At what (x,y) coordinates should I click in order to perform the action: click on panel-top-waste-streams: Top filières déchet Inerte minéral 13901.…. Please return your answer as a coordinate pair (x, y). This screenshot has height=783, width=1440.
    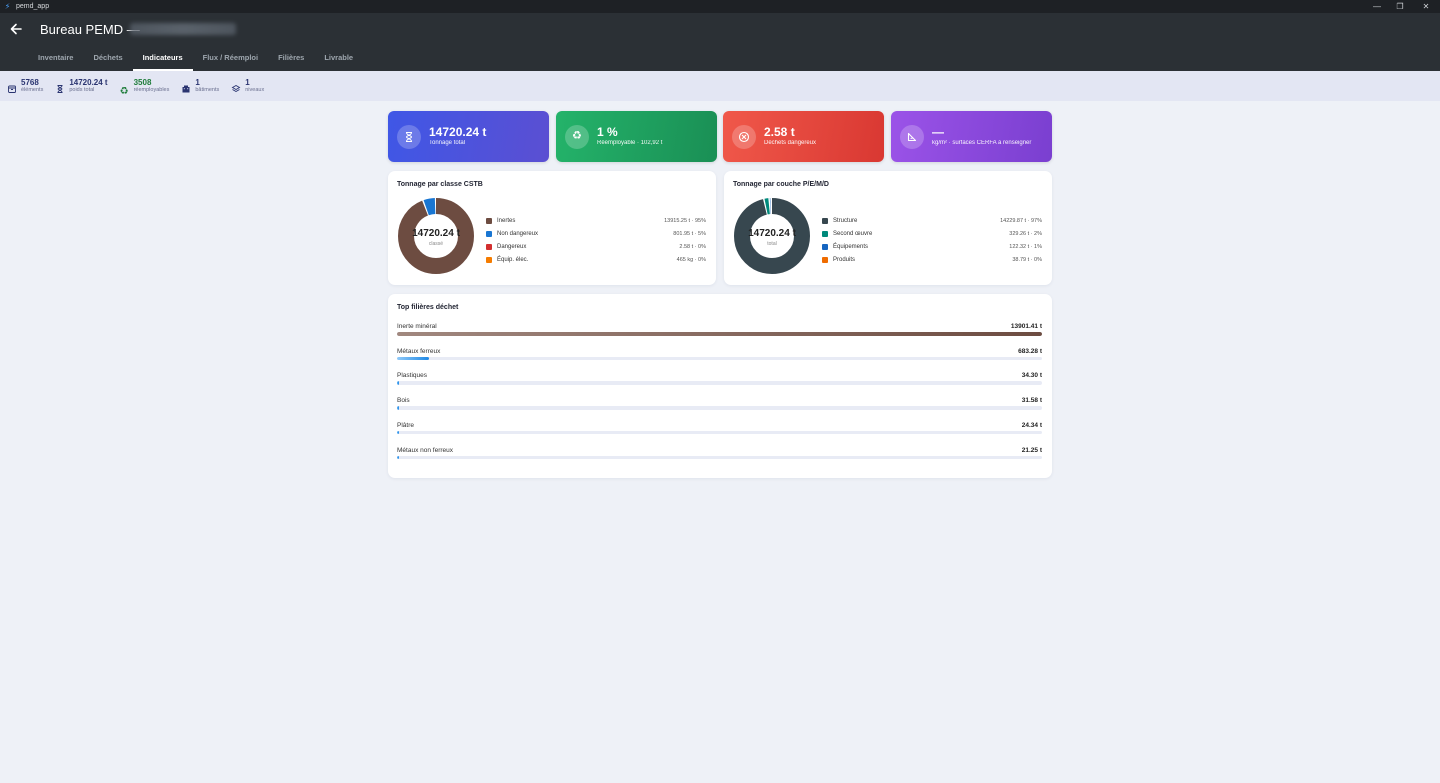
    Looking at the image, I should click on (720, 386).